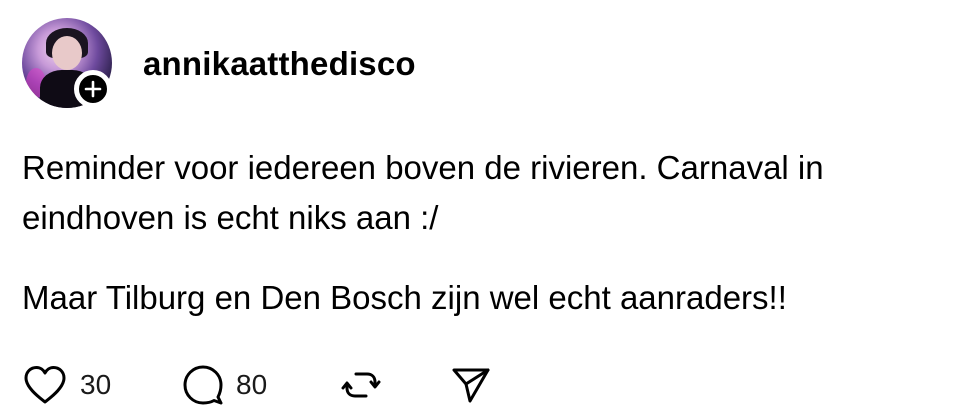 Image resolution: width=972 pixels, height=418 pixels. I want to click on share-button, so click(471, 385).